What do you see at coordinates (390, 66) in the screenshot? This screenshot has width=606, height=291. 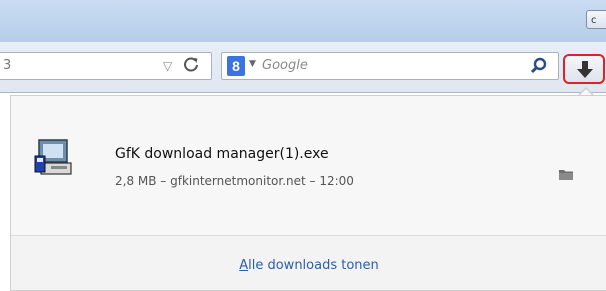 I see `search-bar: 8 ▼ Google` at bounding box center [390, 66].